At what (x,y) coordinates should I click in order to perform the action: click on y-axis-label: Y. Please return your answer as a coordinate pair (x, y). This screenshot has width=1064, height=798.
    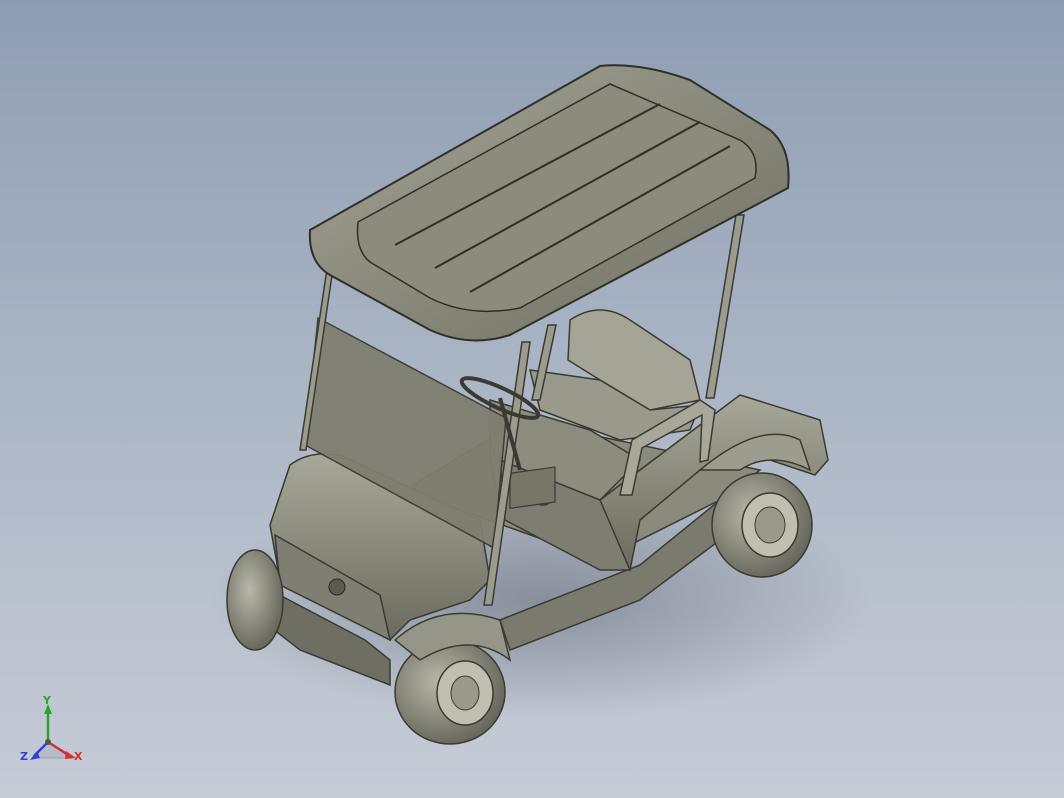
    Looking at the image, I should click on (47, 700).